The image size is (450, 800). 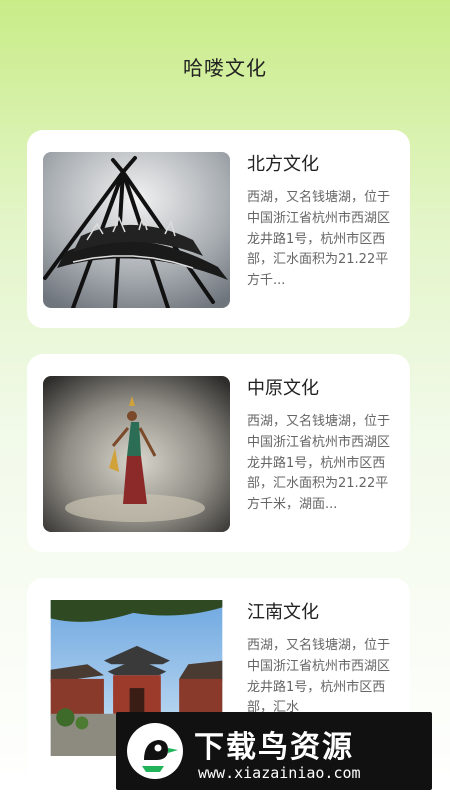 I want to click on card-image-tipi, so click(x=136, y=230).